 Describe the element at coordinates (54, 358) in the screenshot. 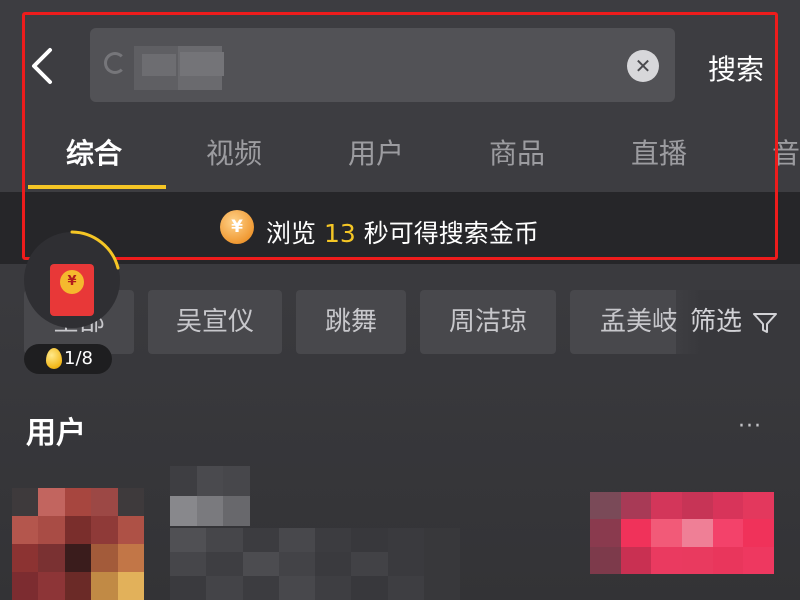

I see `golden-egg-icon` at that location.